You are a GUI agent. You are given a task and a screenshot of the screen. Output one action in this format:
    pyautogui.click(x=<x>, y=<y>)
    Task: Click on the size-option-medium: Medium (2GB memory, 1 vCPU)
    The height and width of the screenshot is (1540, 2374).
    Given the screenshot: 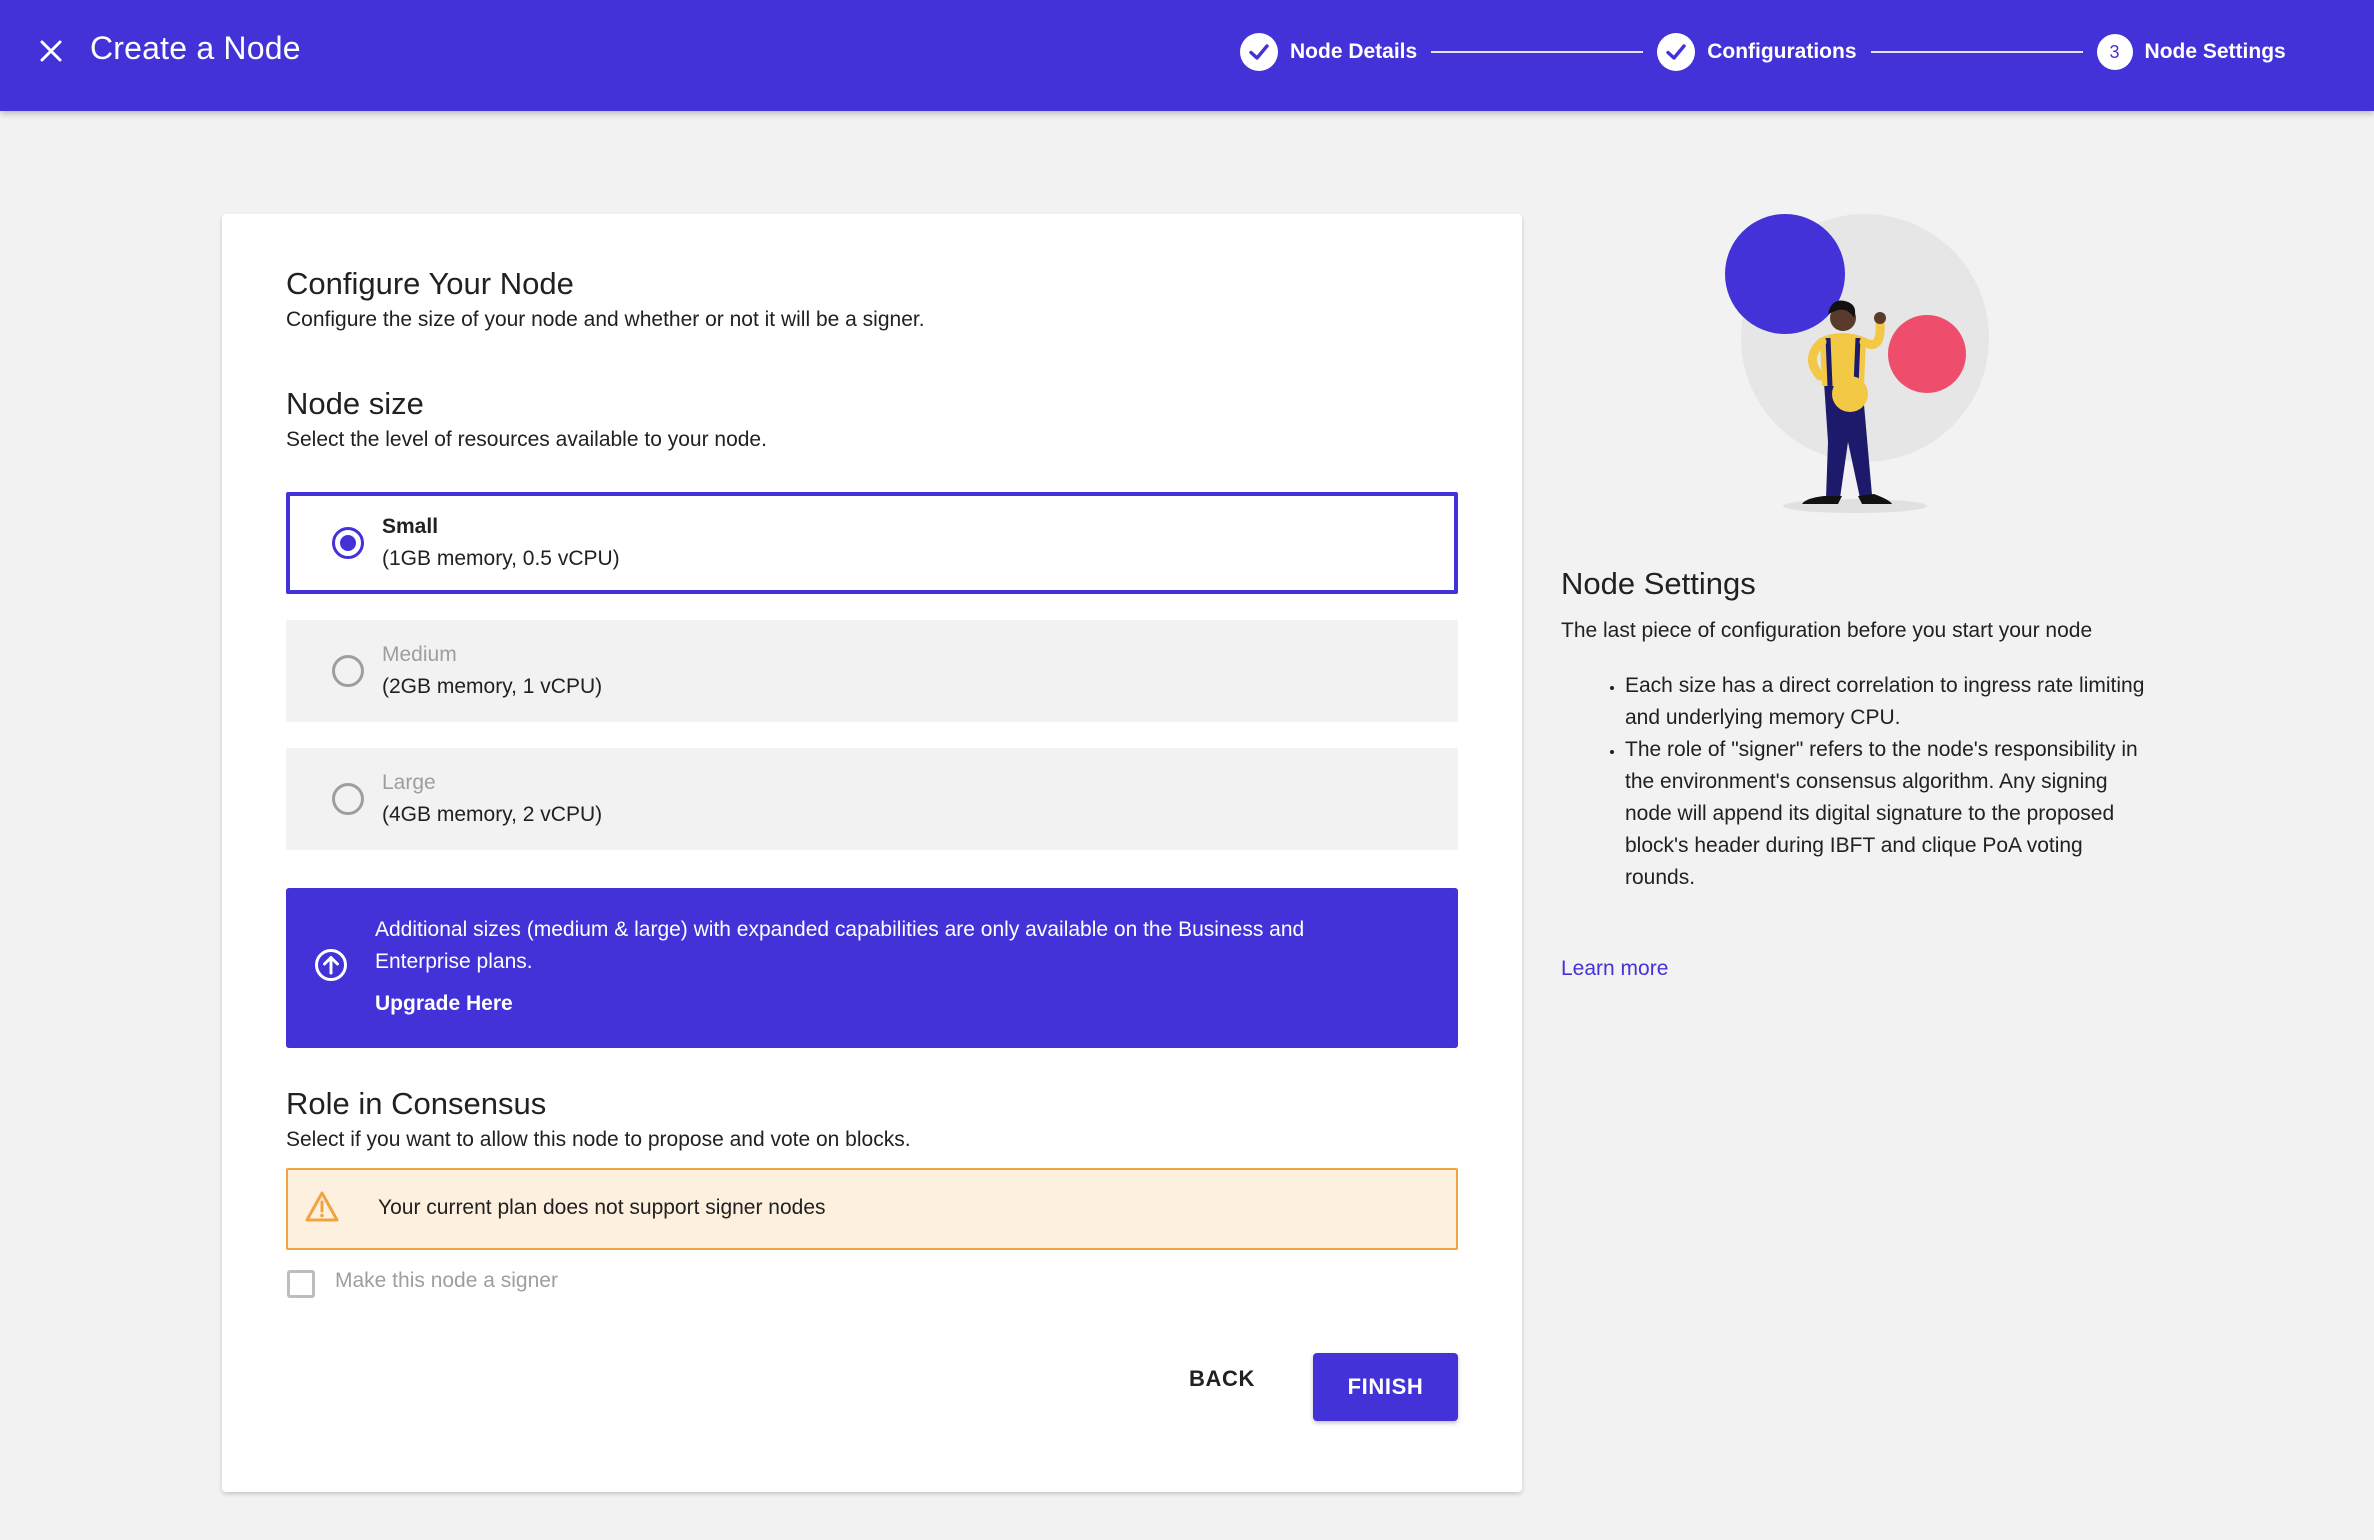 What is the action you would take?
    pyautogui.click(x=872, y=671)
    